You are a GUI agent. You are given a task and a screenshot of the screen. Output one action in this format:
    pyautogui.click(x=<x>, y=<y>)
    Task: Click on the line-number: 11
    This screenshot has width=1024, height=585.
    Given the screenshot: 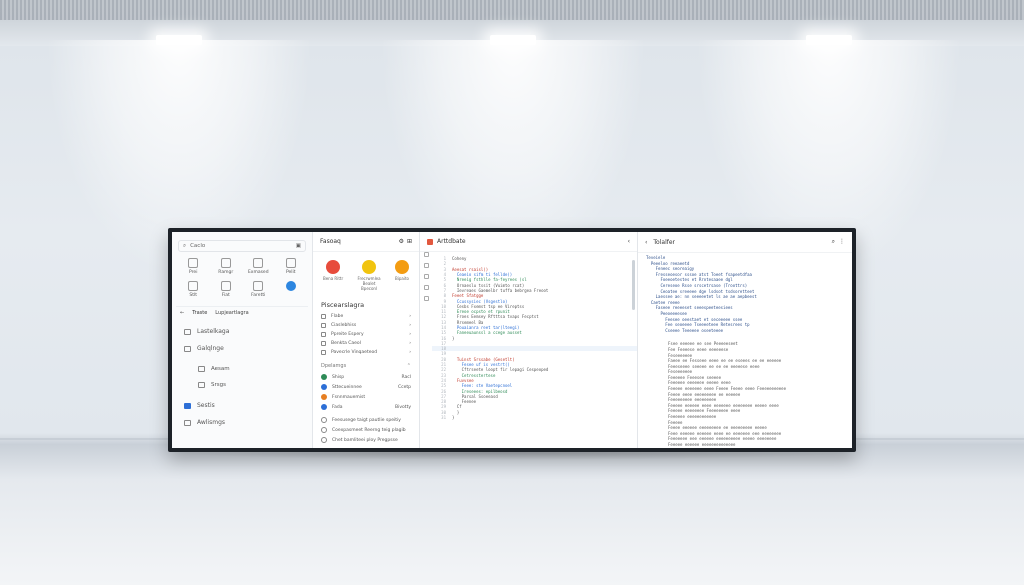 What is the action you would take?
    pyautogui.click(x=443, y=312)
    